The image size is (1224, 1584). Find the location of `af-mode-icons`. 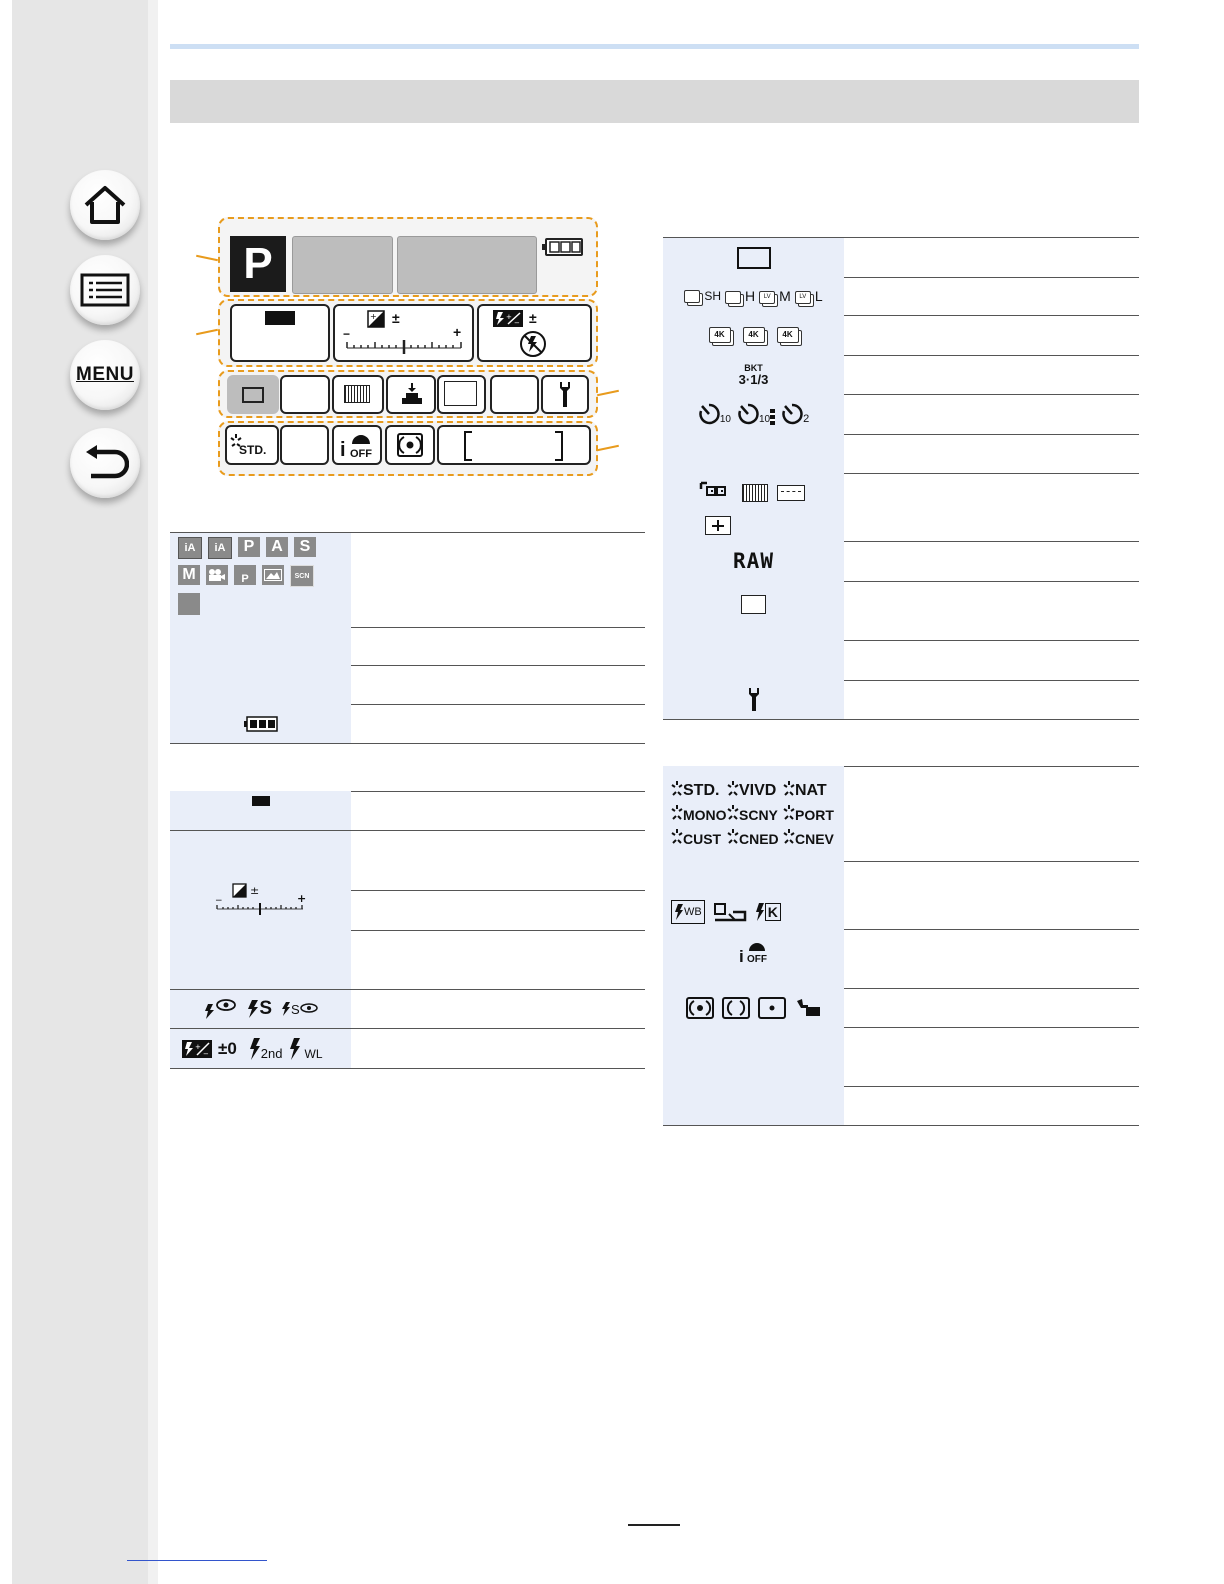

af-mode-icons is located at coordinates (754, 508).